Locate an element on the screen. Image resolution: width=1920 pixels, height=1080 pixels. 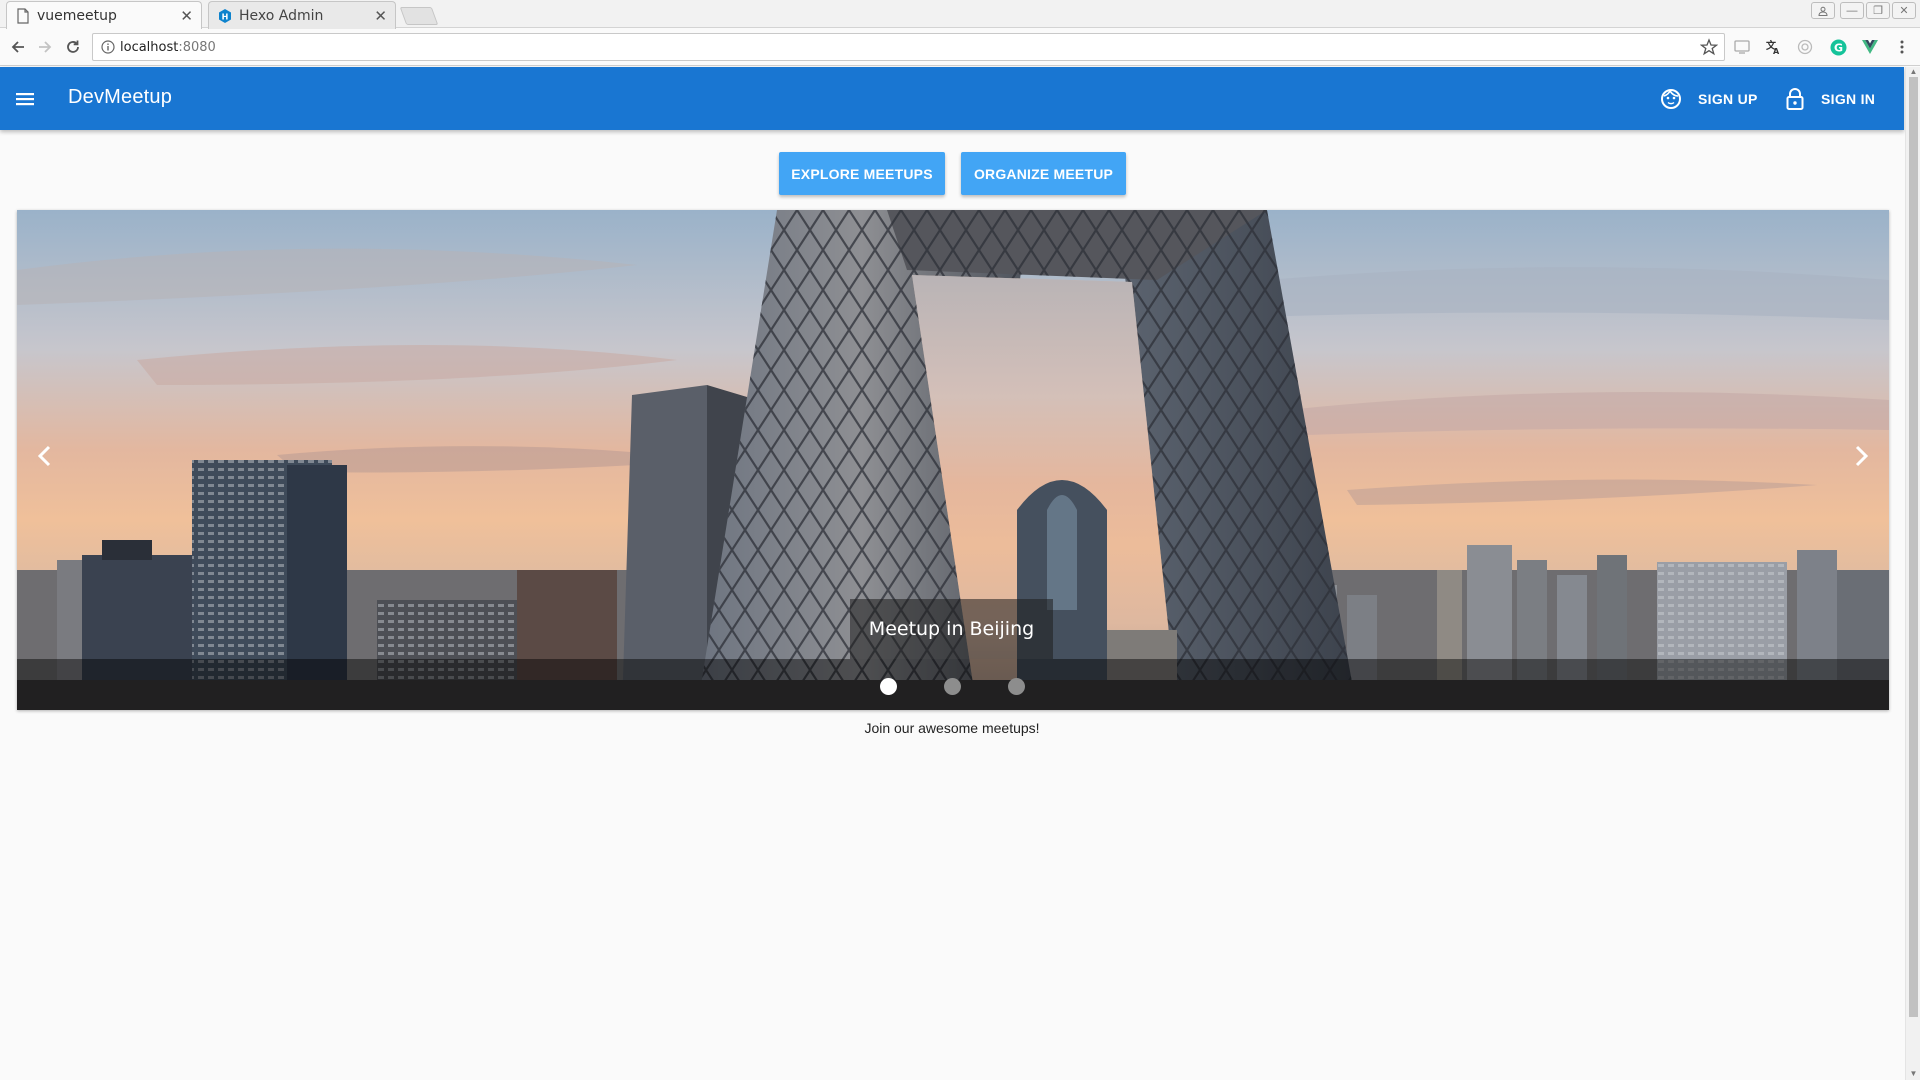
sign-in-link: SIGN IN is located at coordinates (1830, 99).